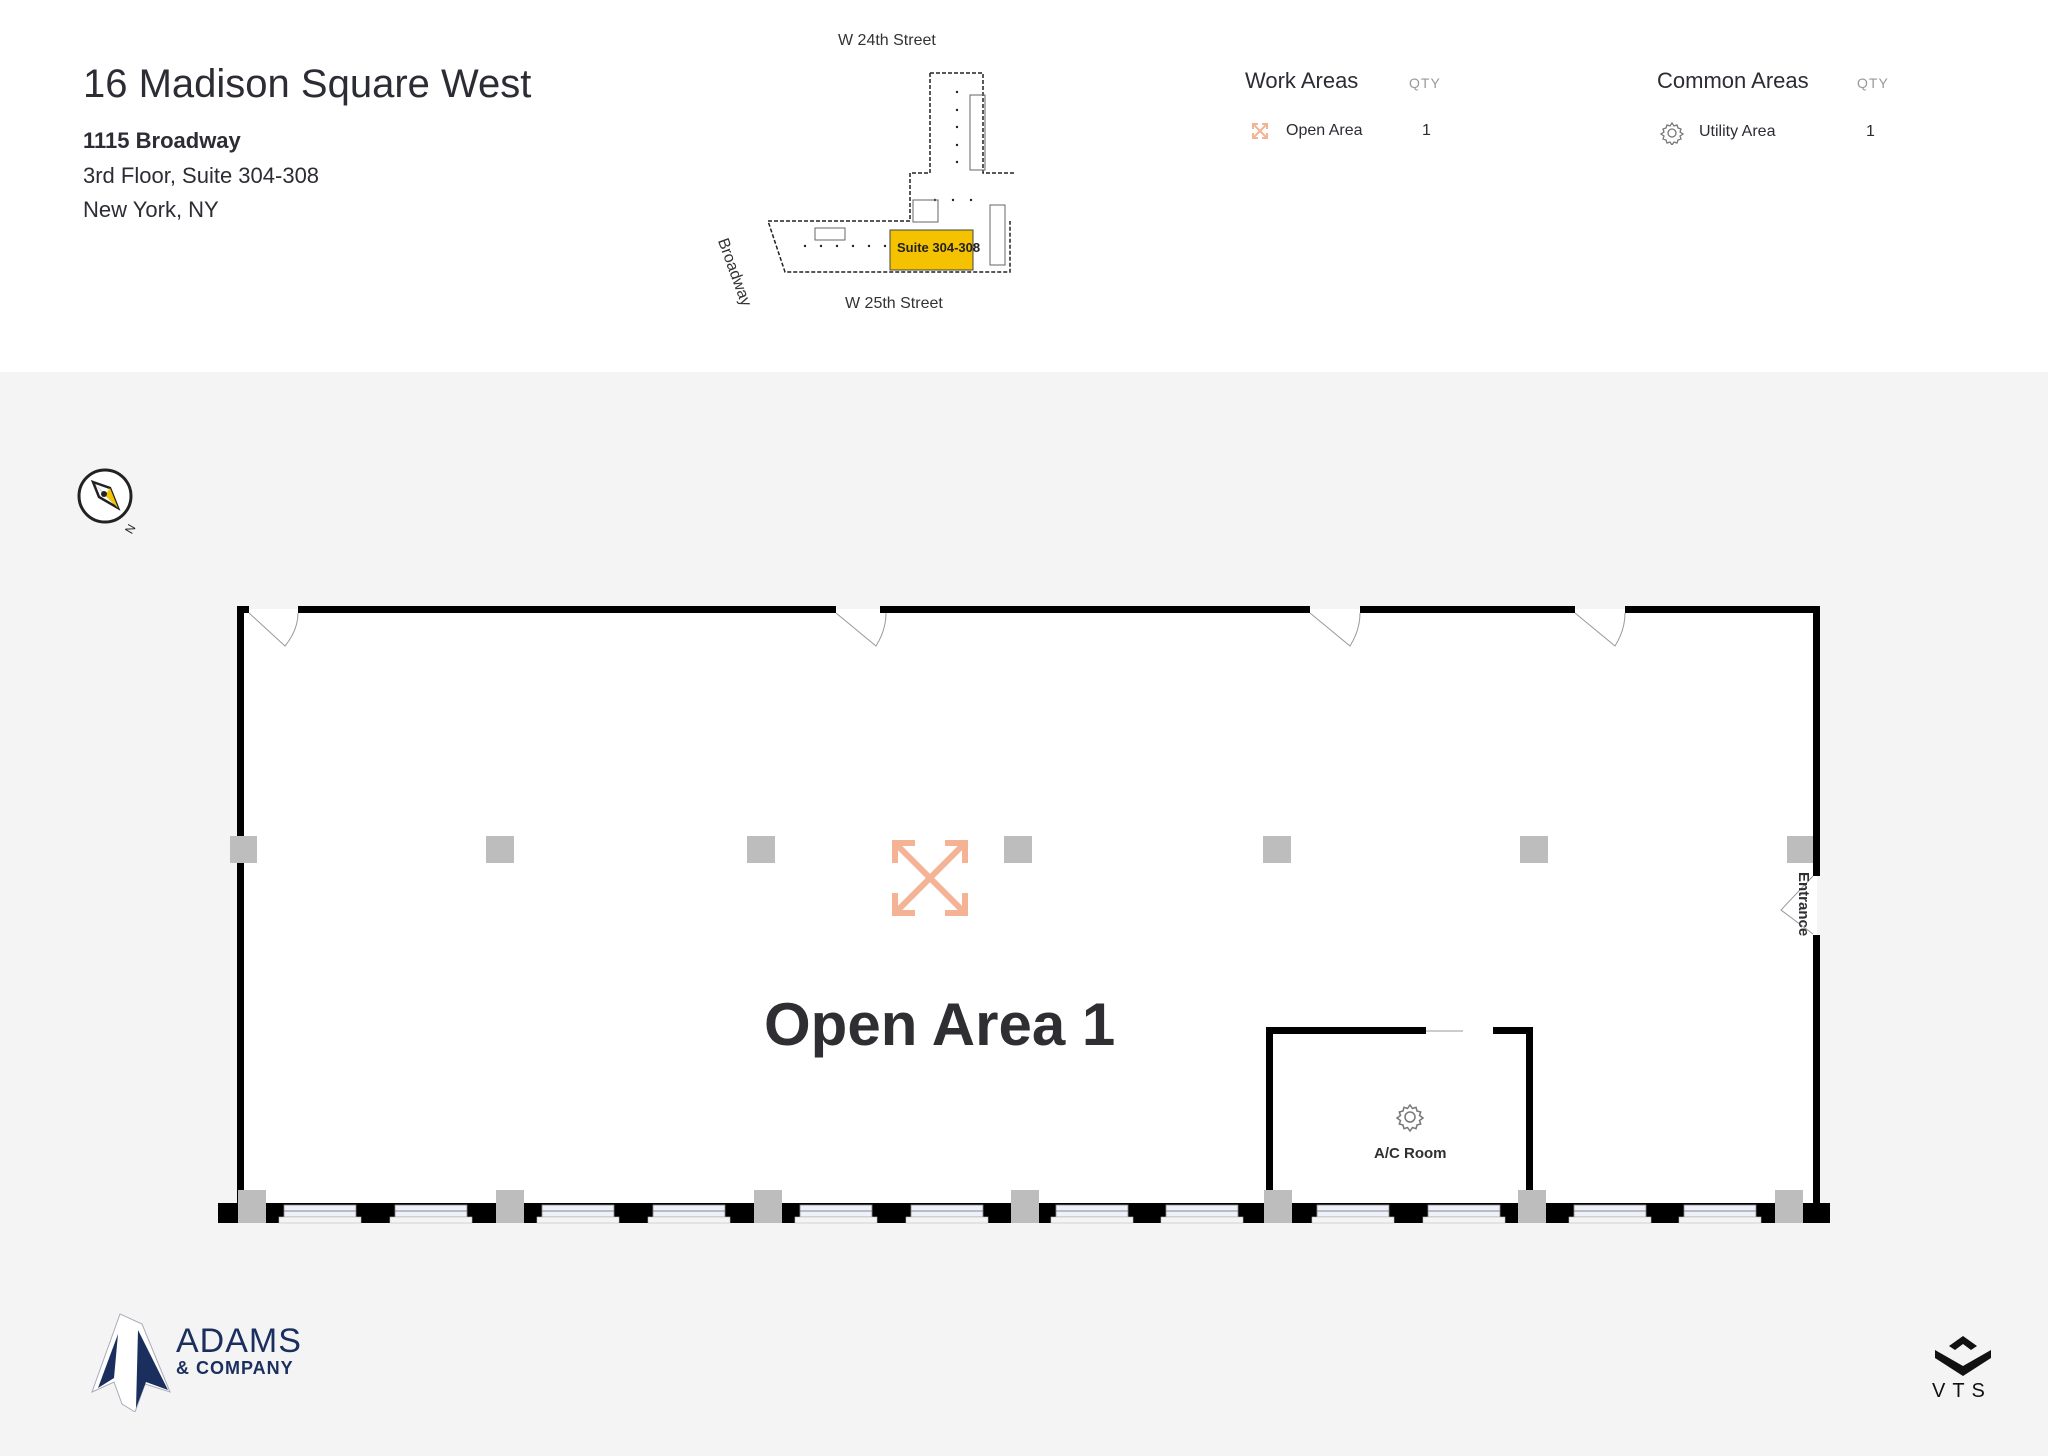 This screenshot has width=2048, height=1456. What do you see at coordinates (235, 1368) in the screenshot?
I see `adams-logo-subtext: & COMPANY` at bounding box center [235, 1368].